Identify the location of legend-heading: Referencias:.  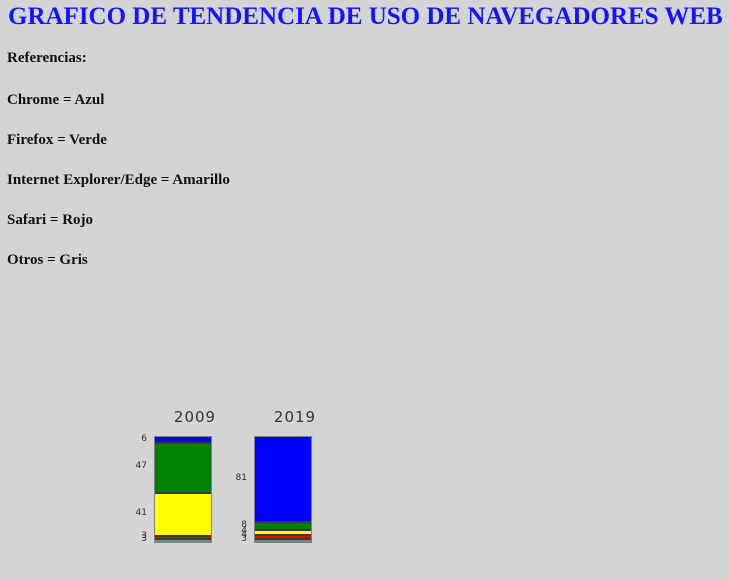
(47, 58).